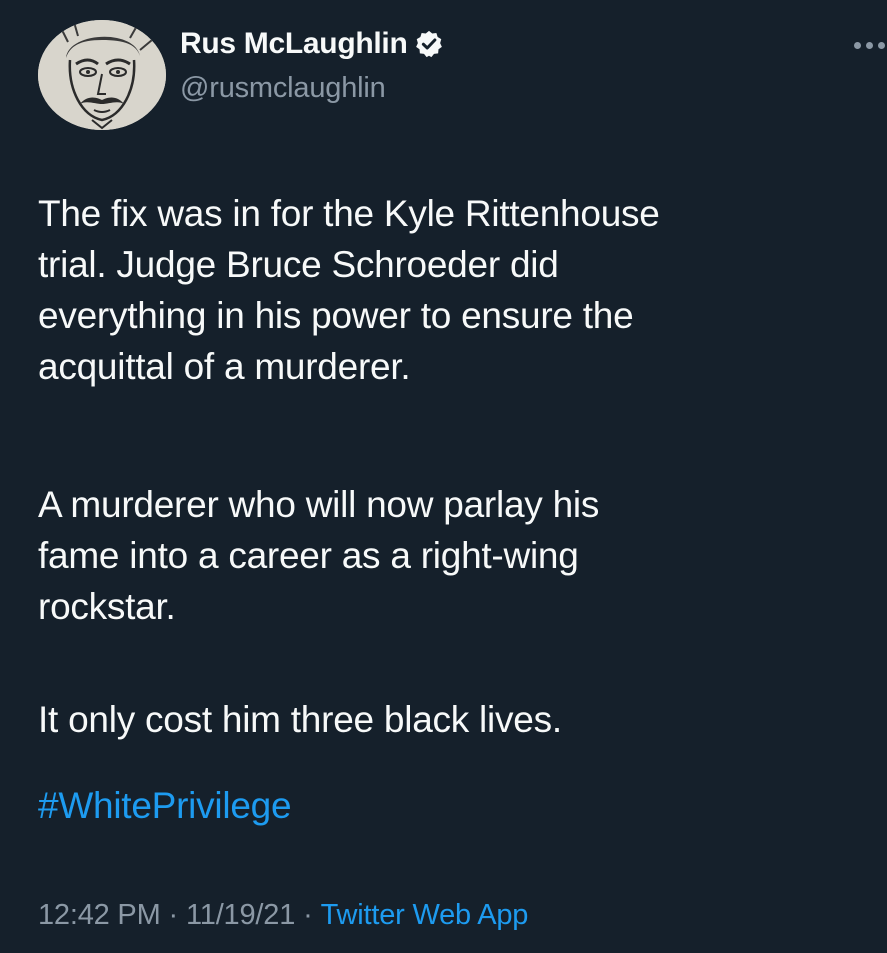  What do you see at coordinates (868, 46) in the screenshot?
I see `more-horizontal-icon` at bounding box center [868, 46].